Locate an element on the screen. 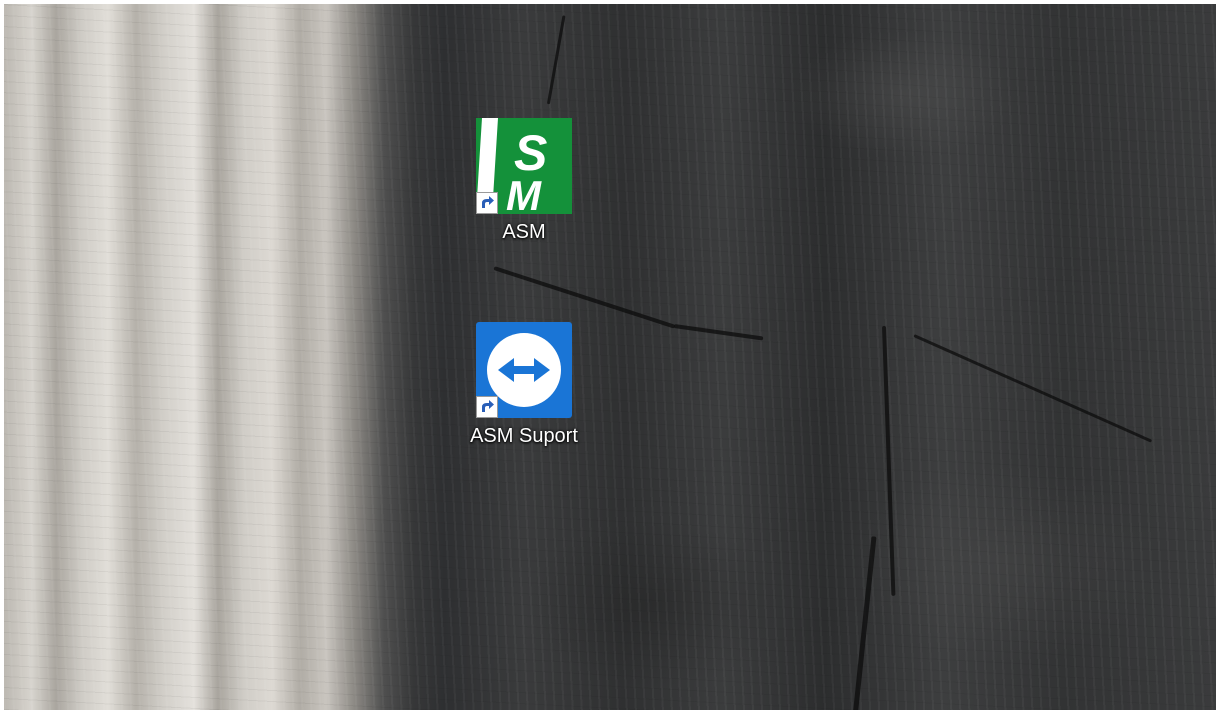  svg-text: M is located at coordinates (524, 193).